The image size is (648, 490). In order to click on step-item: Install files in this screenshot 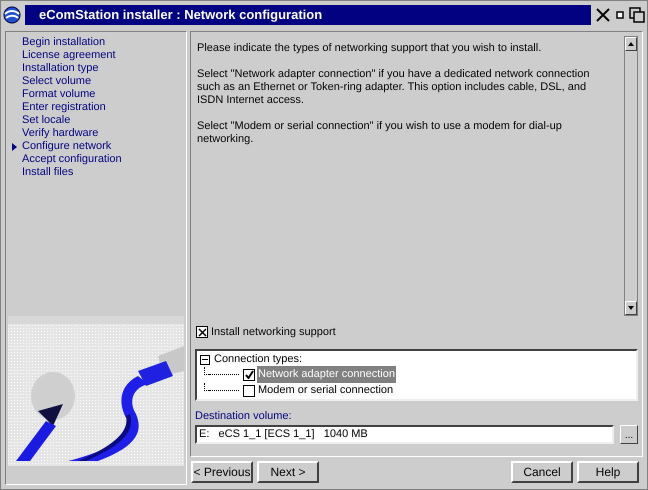, I will do `click(48, 172)`.